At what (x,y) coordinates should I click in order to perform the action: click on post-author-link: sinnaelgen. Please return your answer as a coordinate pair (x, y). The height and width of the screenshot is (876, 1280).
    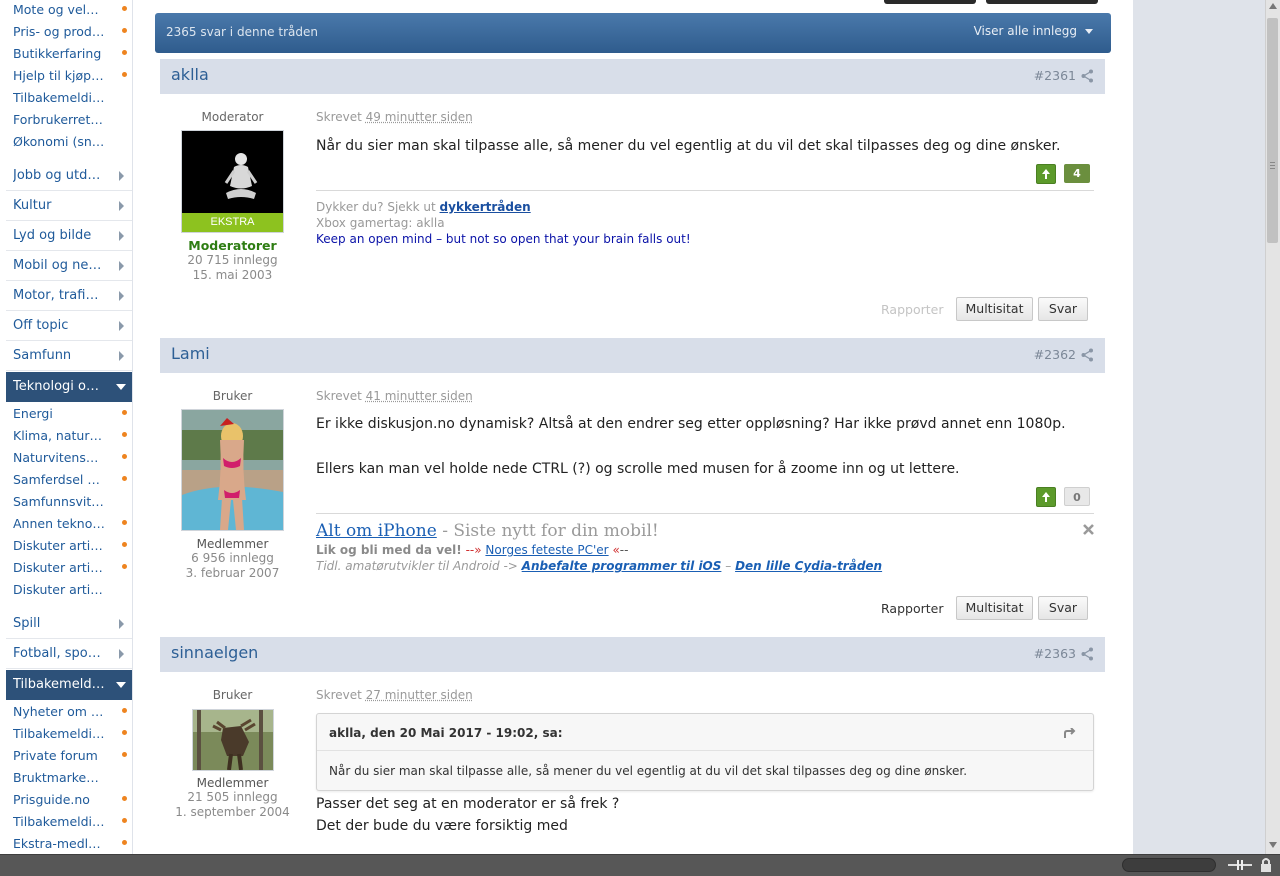
    Looking at the image, I should click on (214, 652).